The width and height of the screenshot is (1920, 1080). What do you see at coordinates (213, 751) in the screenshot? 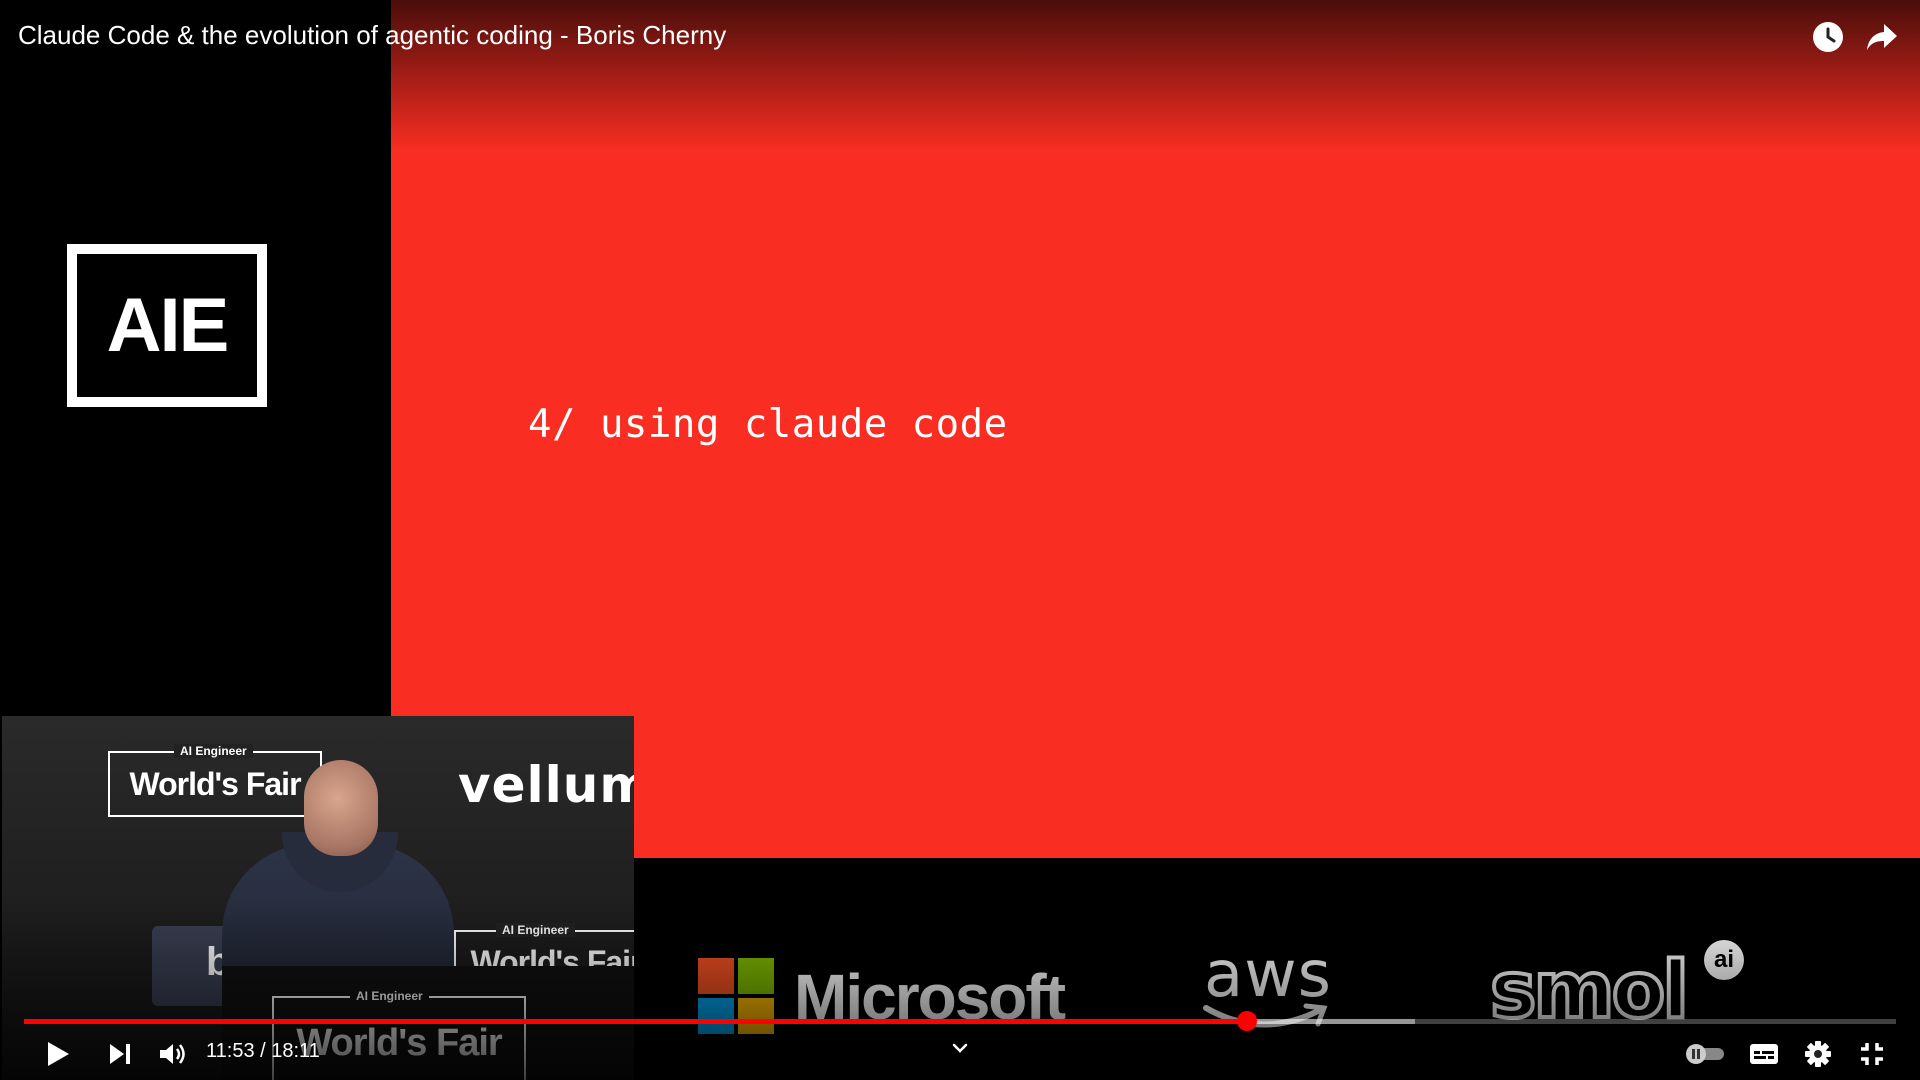
I see `event-small-label: AI Engineer` at bounding box center [213, 751].